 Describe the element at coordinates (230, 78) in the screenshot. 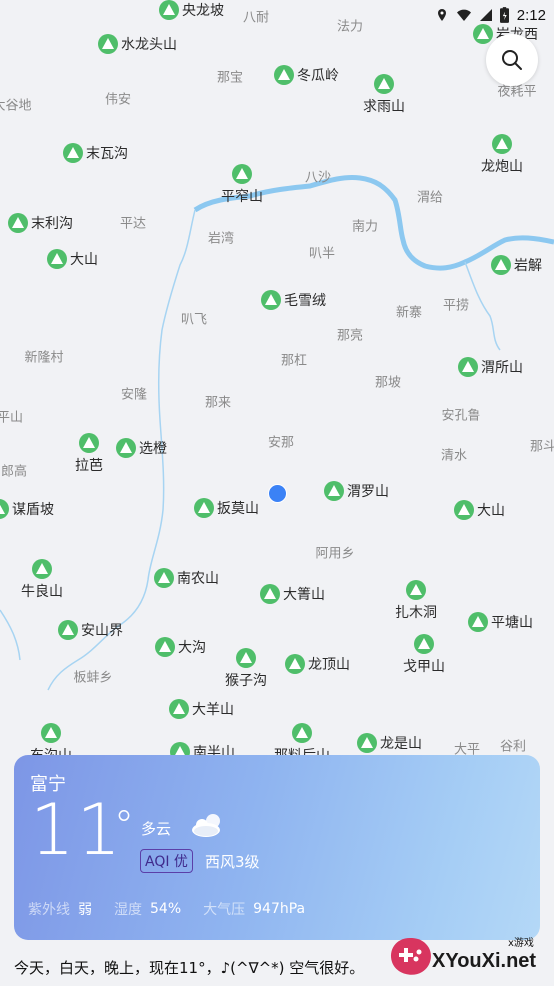

I see `place-label: 那宝` at that location.